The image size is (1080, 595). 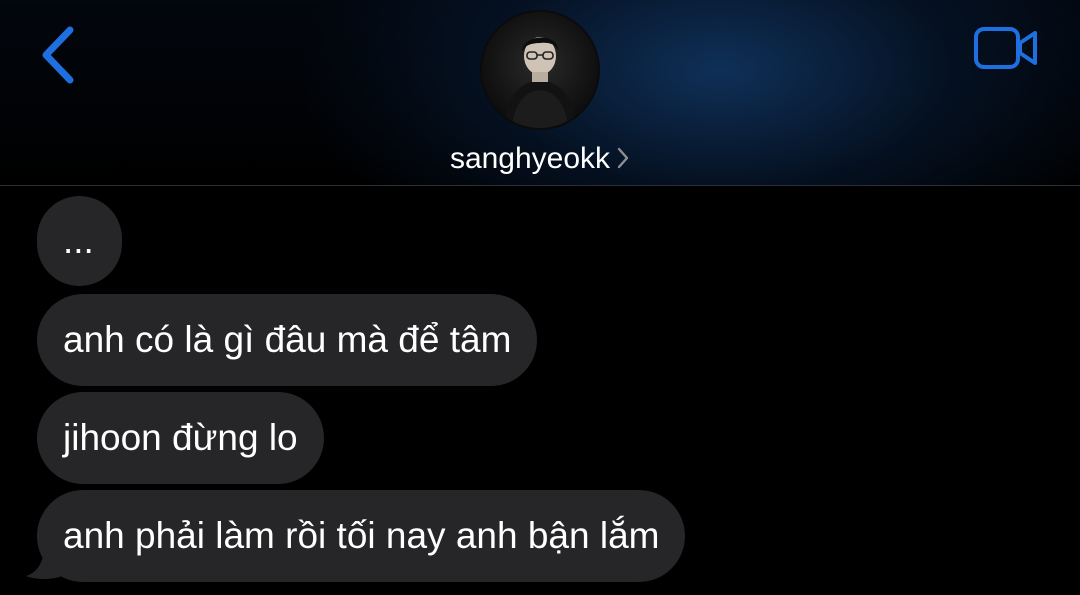 I want to click on avatar-photo, so click(x=540, y=70).